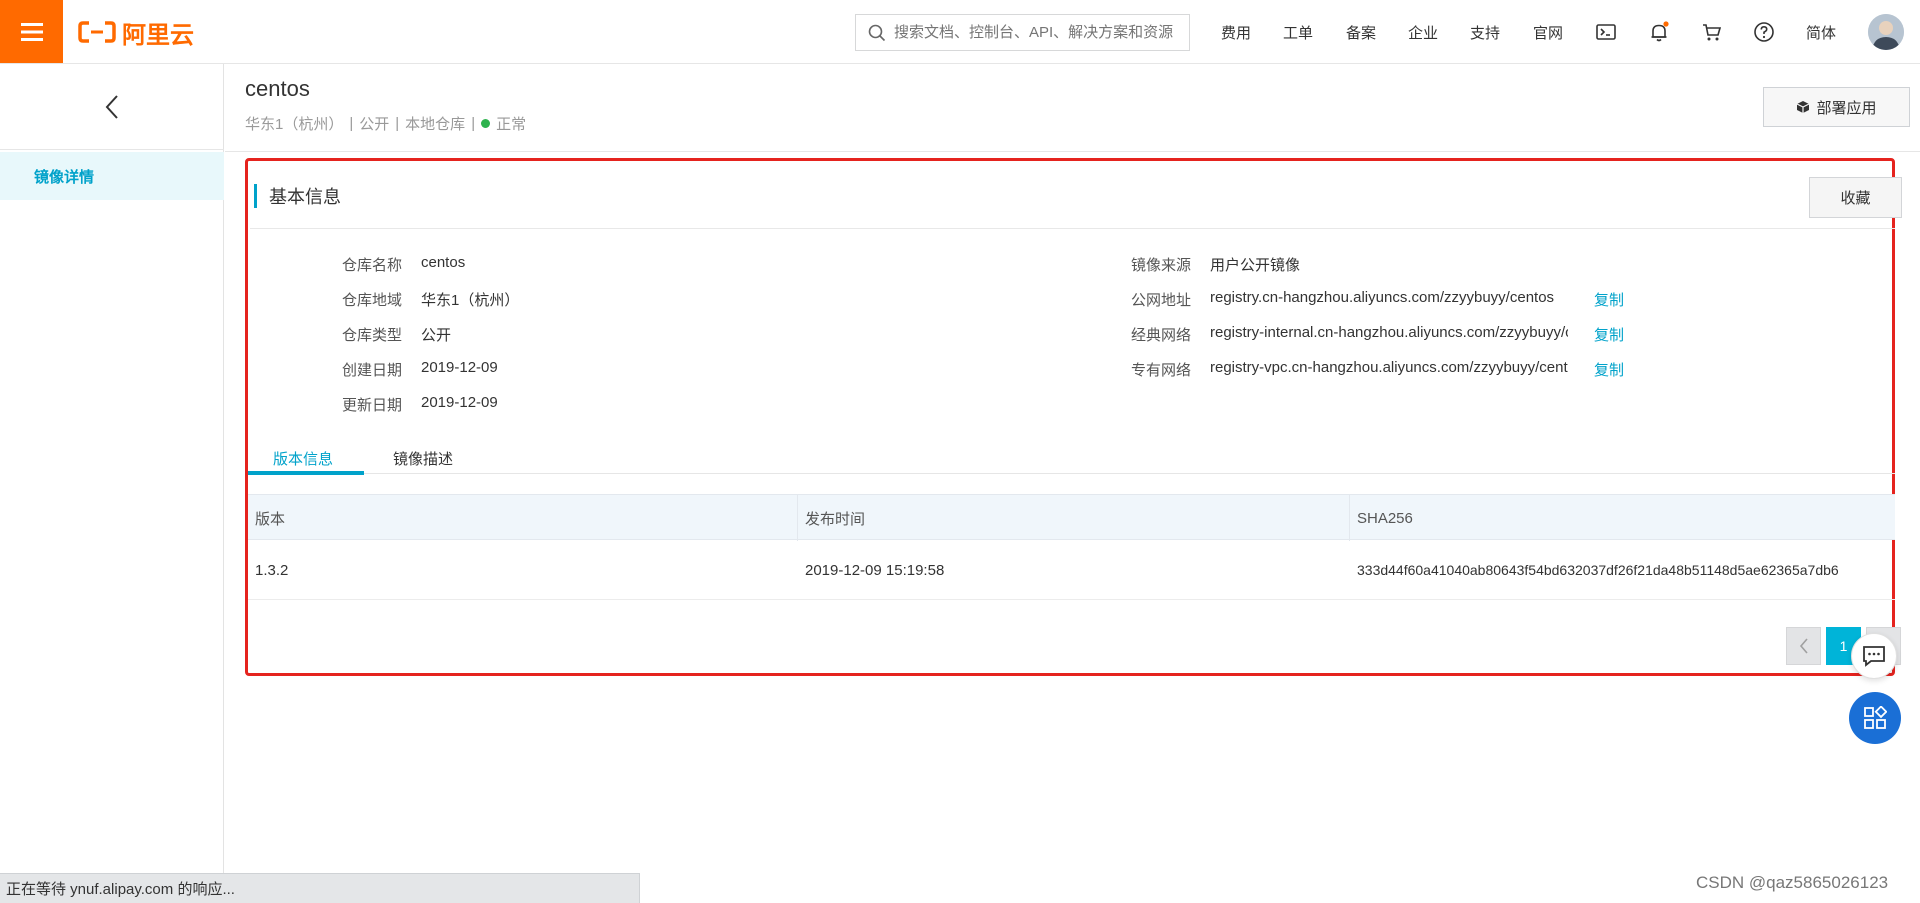  I want to click on deploy-label: 部署应用, so click(1846, 108).